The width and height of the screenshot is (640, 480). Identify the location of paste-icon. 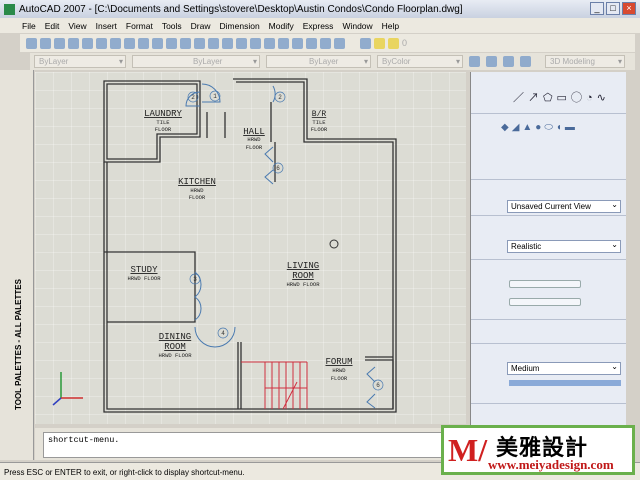
(143, 43).